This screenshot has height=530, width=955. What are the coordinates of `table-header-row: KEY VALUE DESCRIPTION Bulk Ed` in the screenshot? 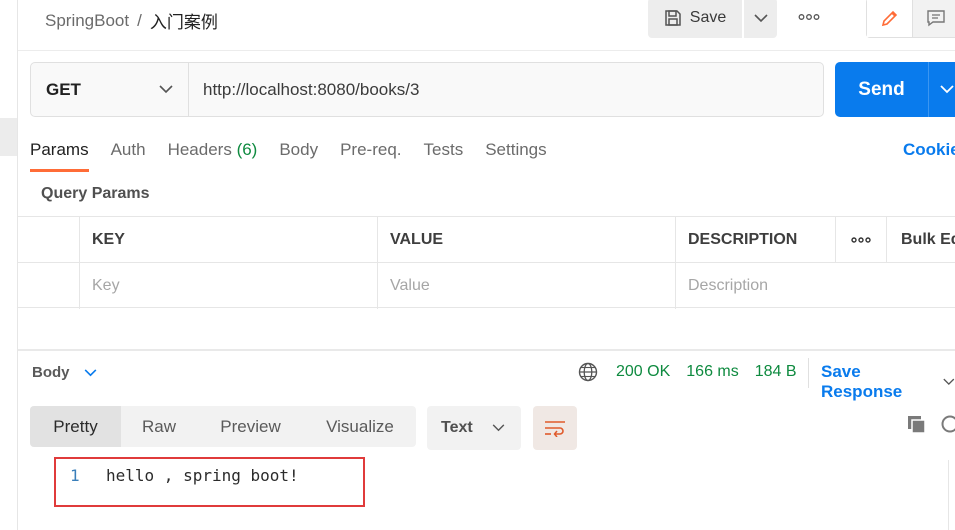 It's located at (486, 240).